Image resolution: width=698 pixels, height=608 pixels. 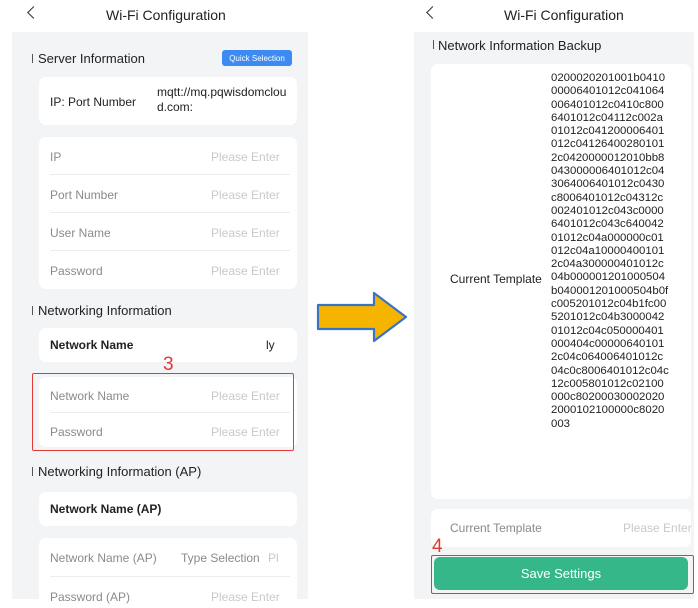 What do you see at coordinates (222, 99) in the screenshot?
I see `ip-port-value: mqtt://mq.pqwisdomcloud.com:` at bounding box center [222, 99].